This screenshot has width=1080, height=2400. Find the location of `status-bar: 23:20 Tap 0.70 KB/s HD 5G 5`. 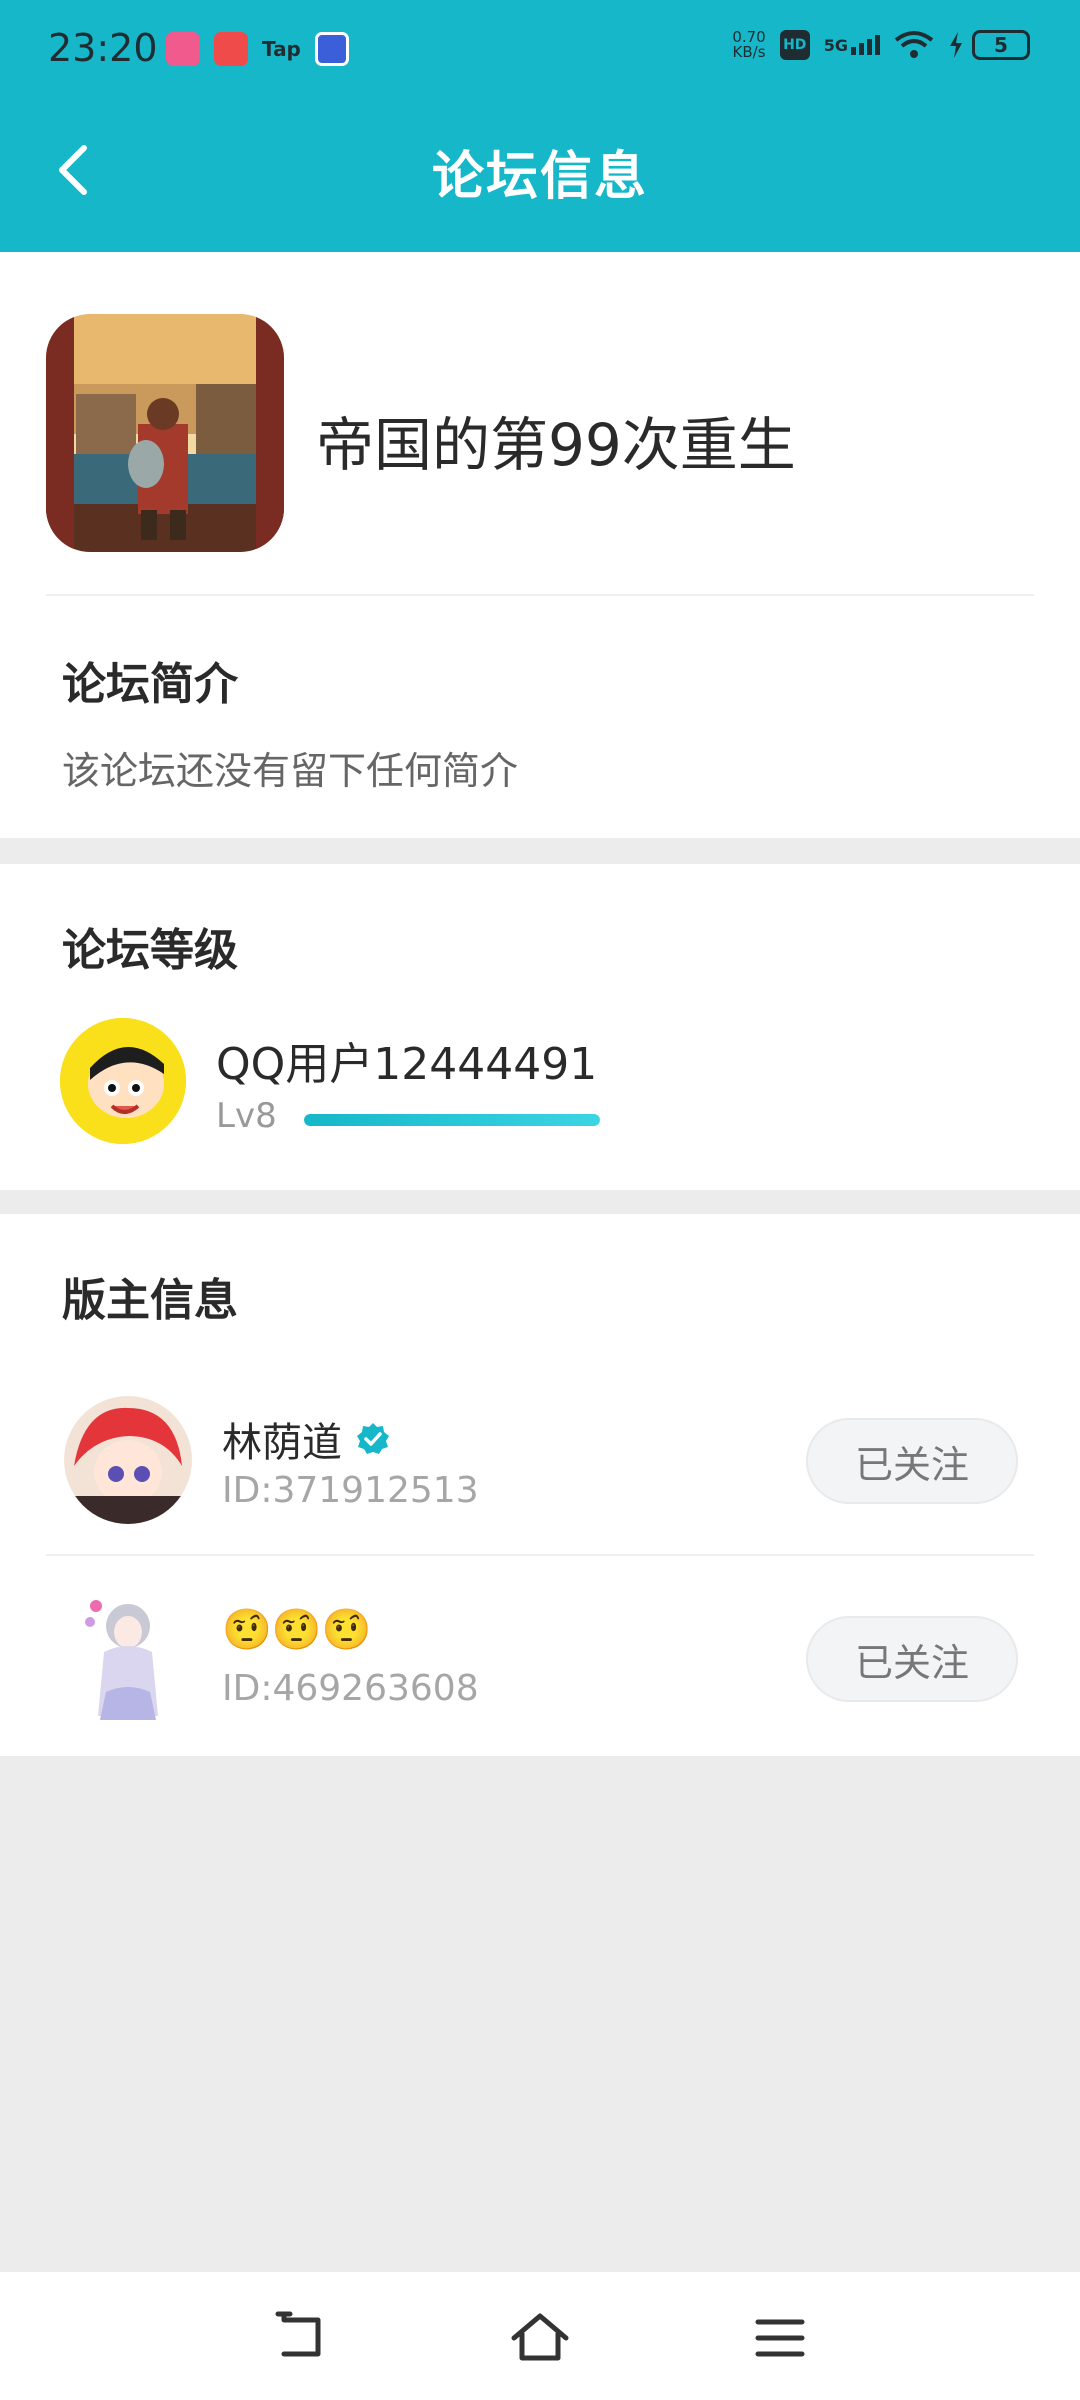

status-bar: 23:20 Tap 0.70 KB/s HD 5G 5 is located at coordinates (540, 50).